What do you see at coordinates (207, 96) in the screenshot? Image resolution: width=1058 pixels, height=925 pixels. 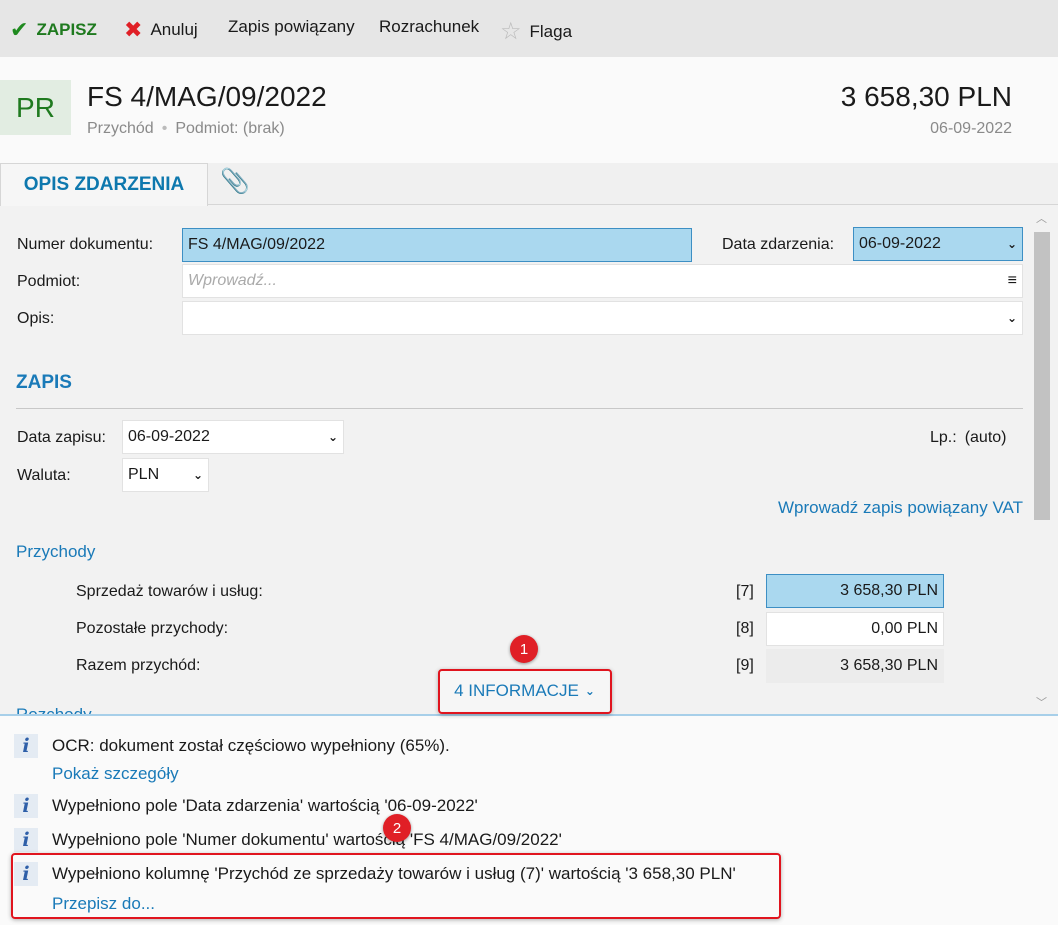 I see `document-title: FS 4/MAG/09/2022` at bounding box center [207, 96].